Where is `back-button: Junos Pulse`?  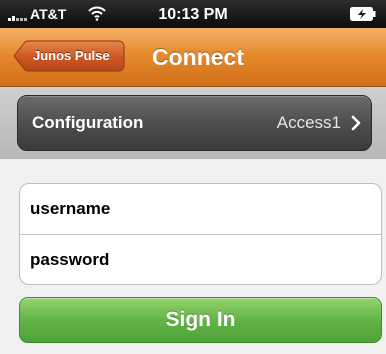 back-button: Junos Pulse is located at coordinates (69, 56).